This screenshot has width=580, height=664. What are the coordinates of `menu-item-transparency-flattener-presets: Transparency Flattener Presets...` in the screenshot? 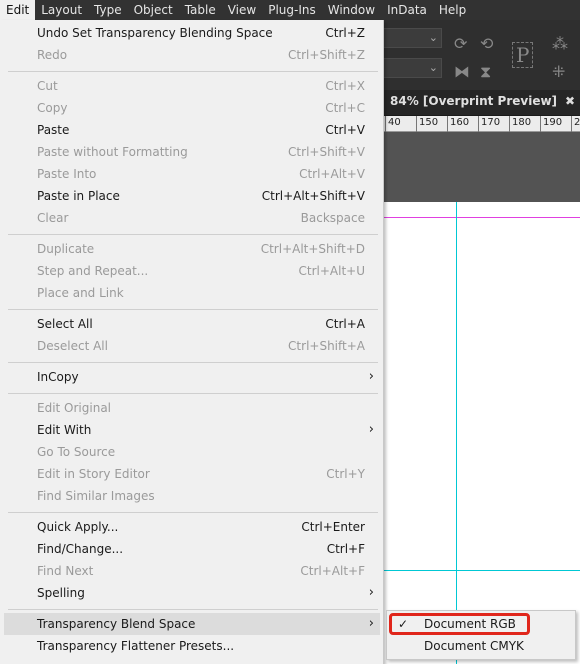 It's located at (192, 646).